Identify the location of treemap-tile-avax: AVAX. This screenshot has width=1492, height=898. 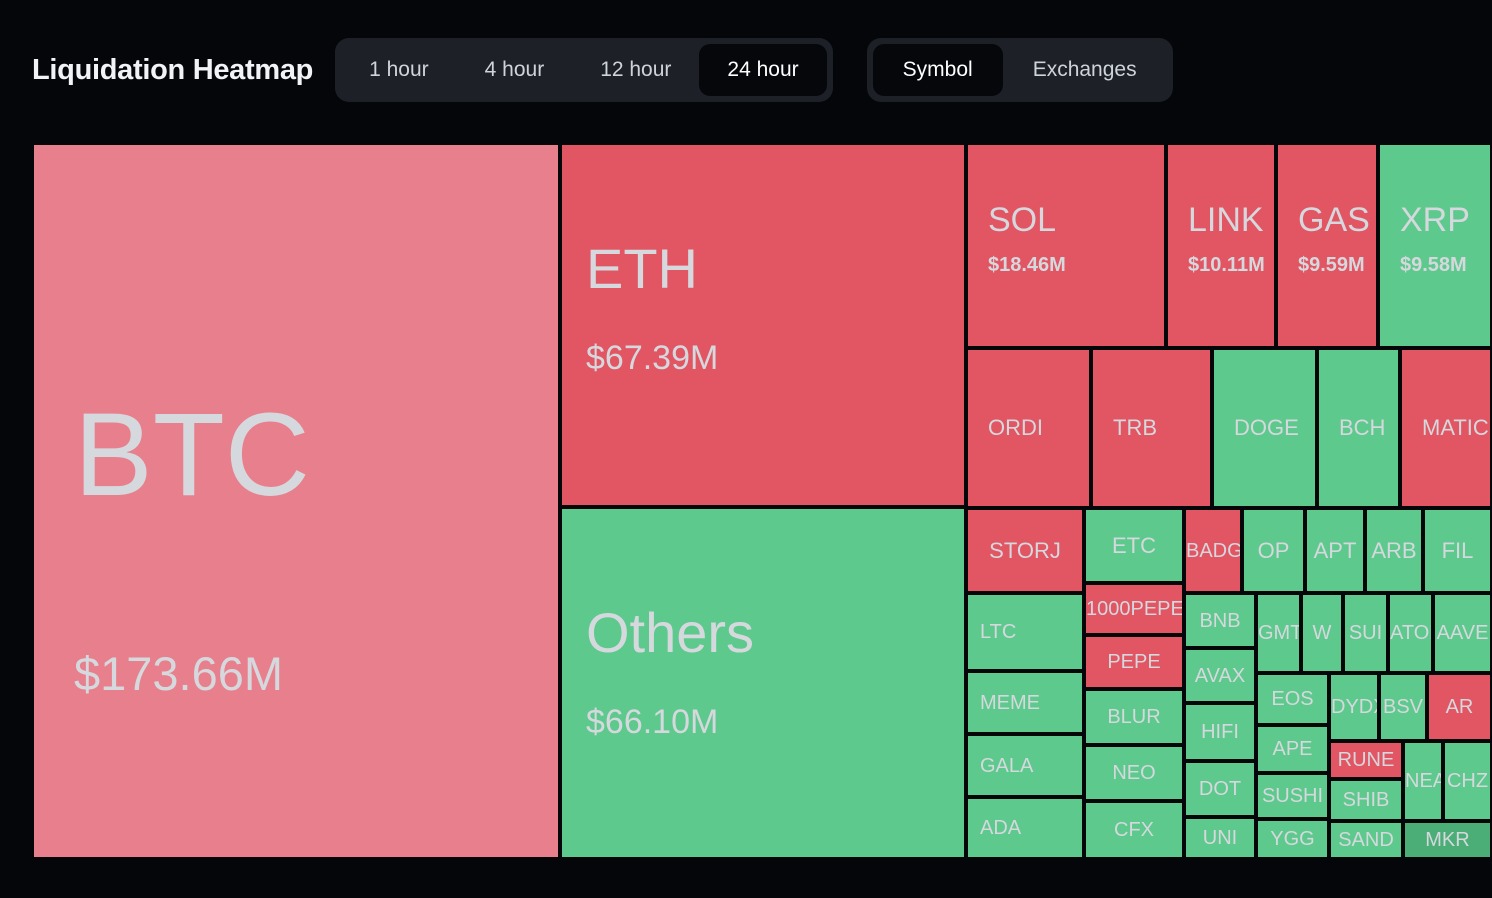
(1220, 675).